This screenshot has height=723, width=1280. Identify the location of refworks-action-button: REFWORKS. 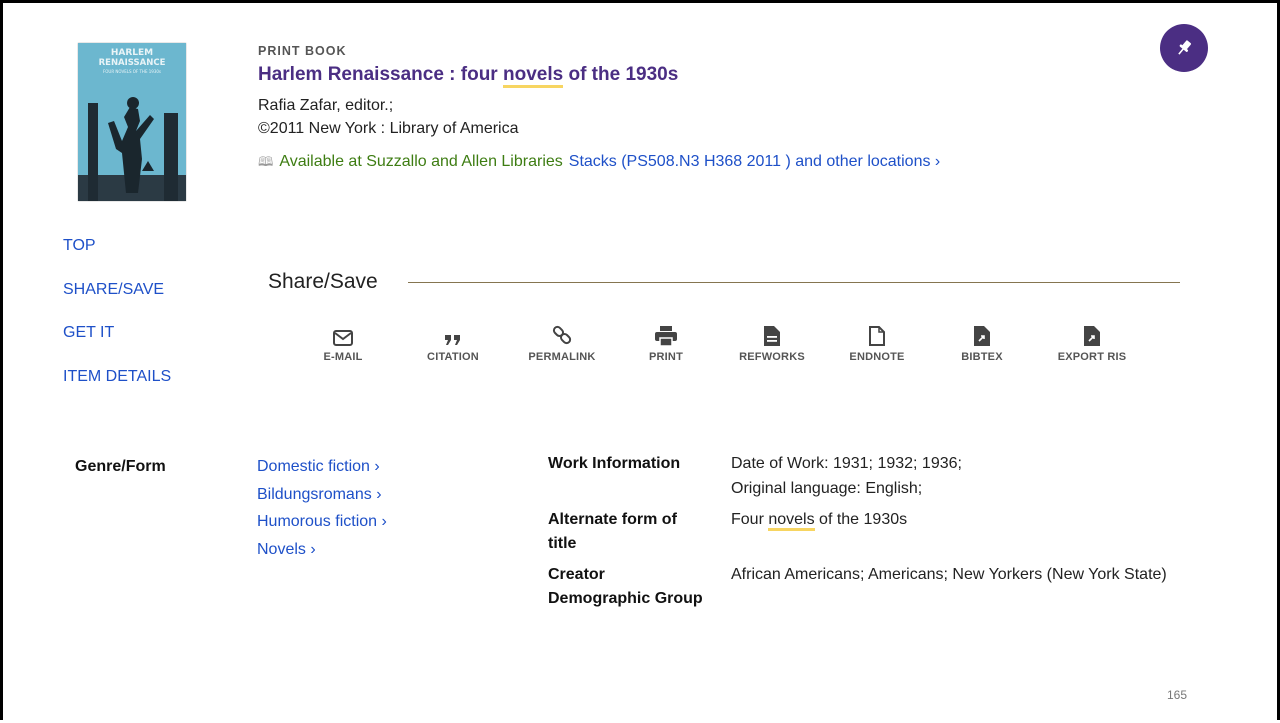
(772, 342).